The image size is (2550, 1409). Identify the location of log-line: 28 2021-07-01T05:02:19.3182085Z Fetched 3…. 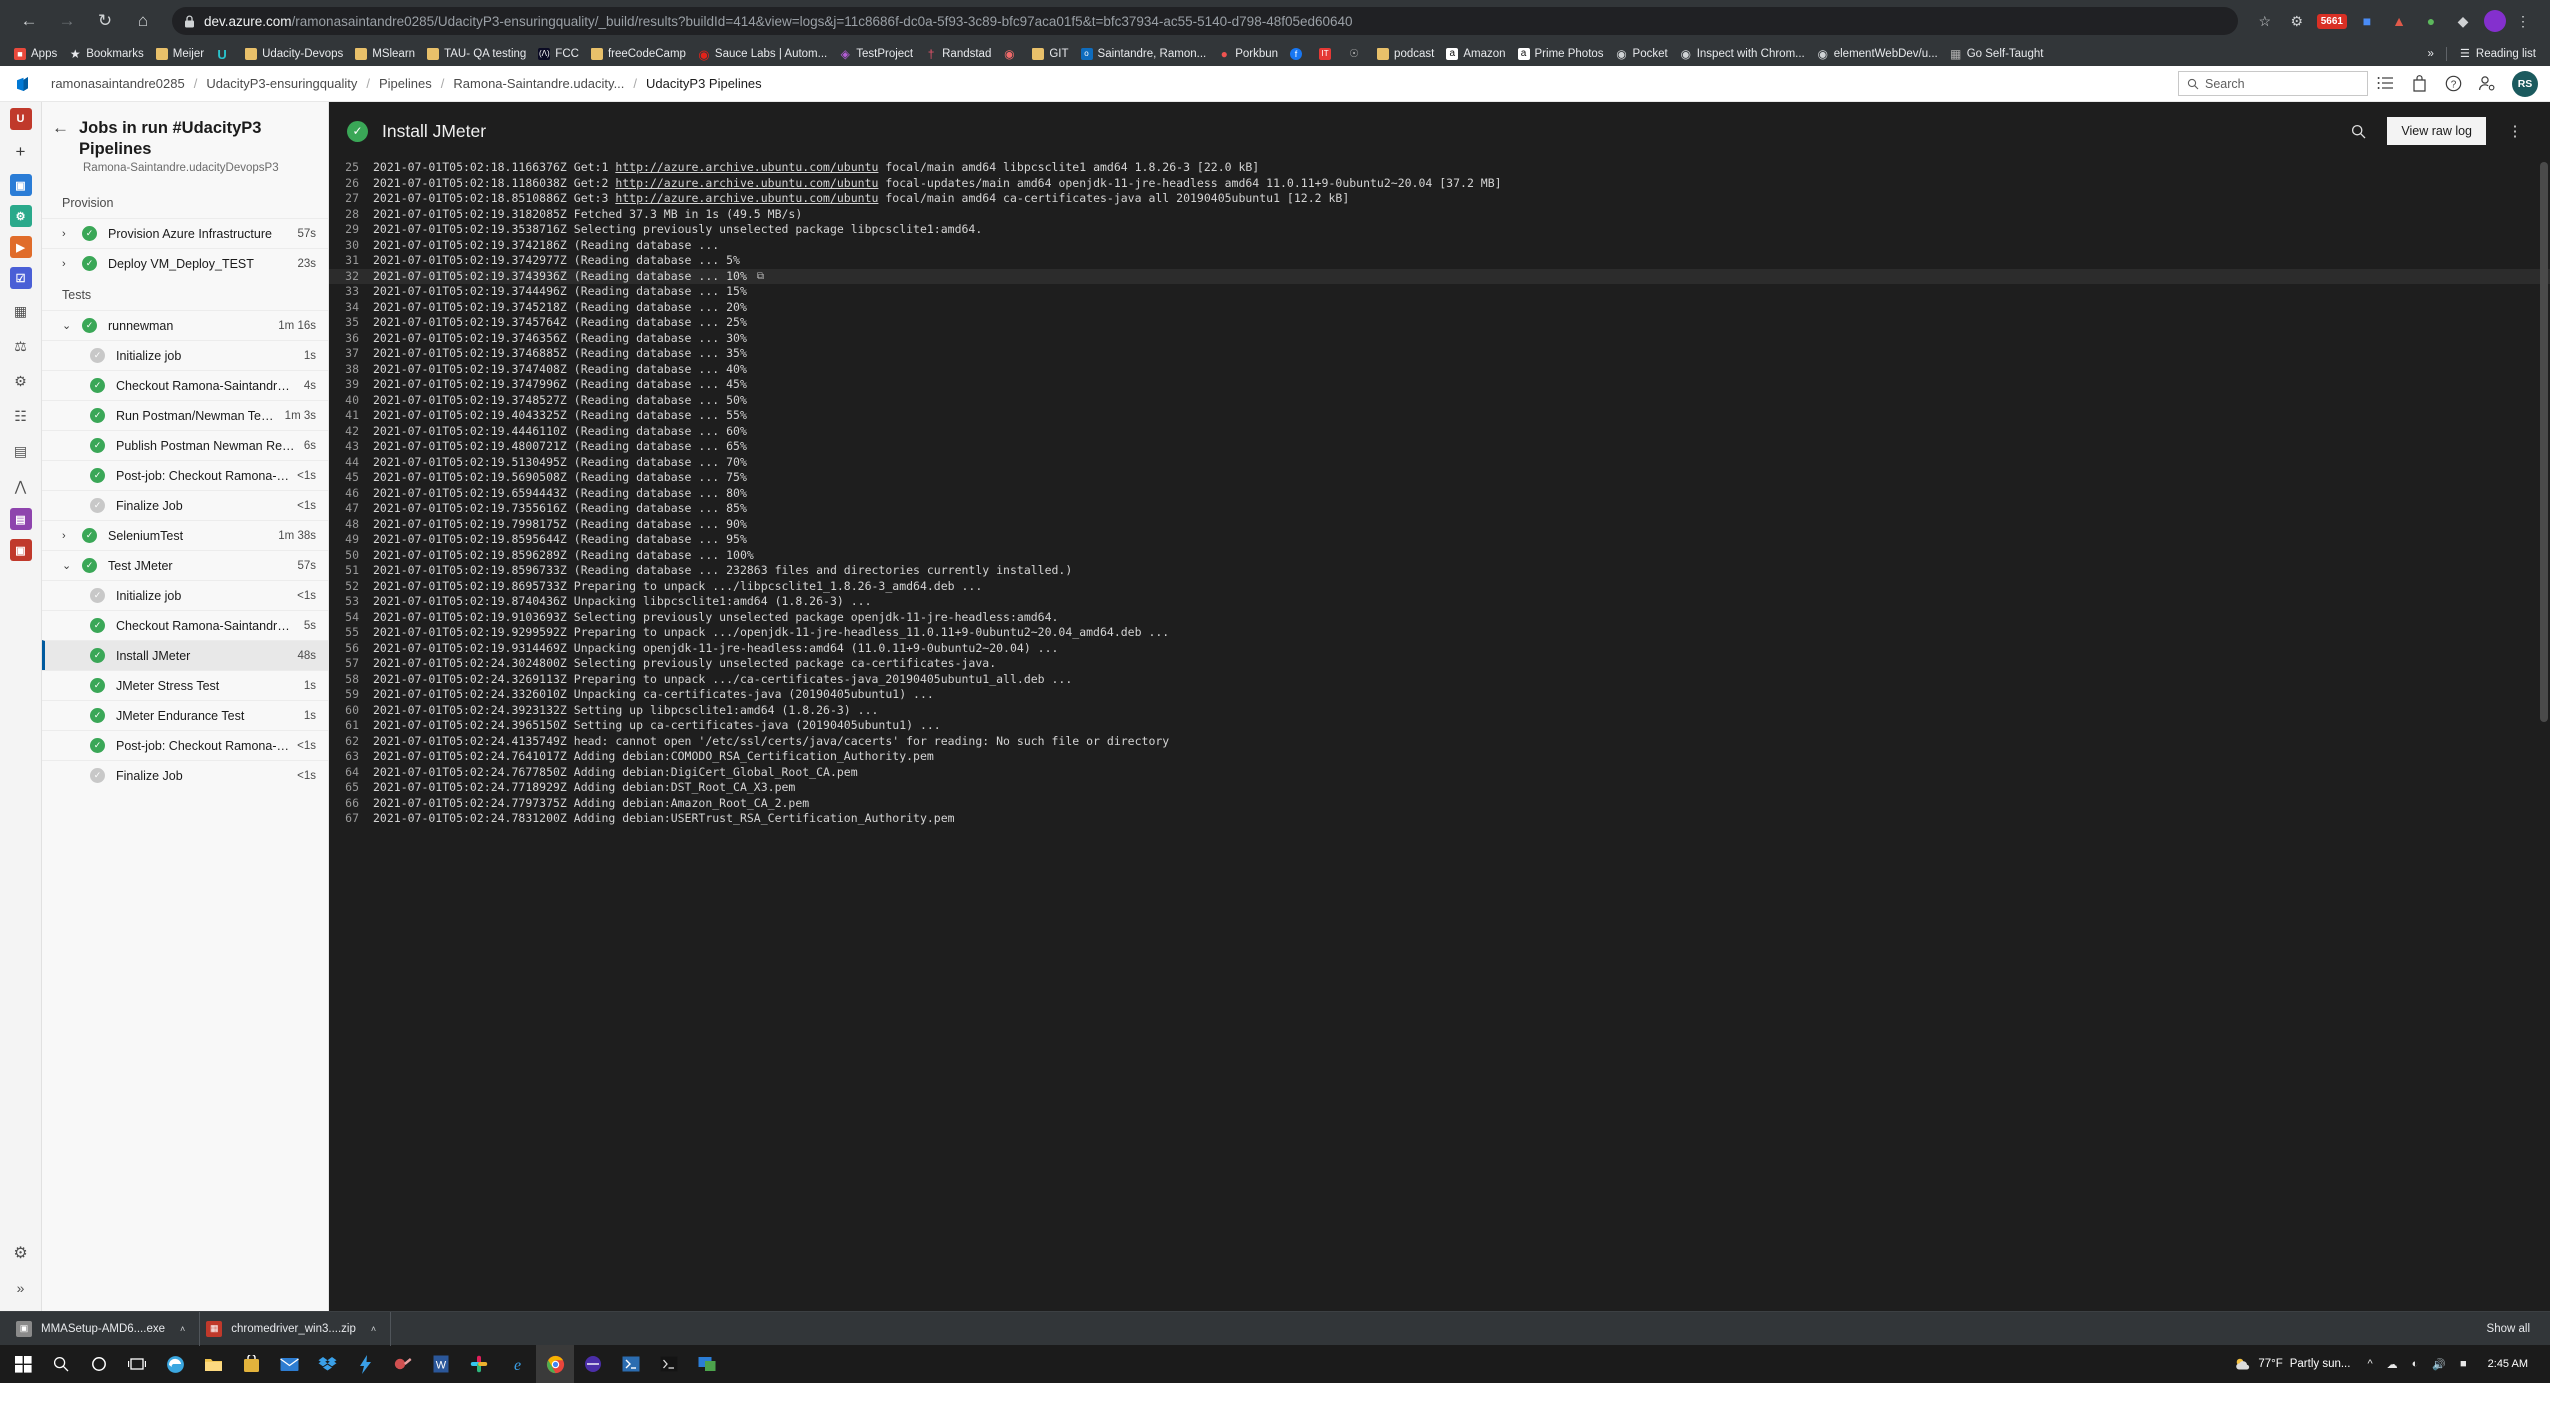
(1439, 215).